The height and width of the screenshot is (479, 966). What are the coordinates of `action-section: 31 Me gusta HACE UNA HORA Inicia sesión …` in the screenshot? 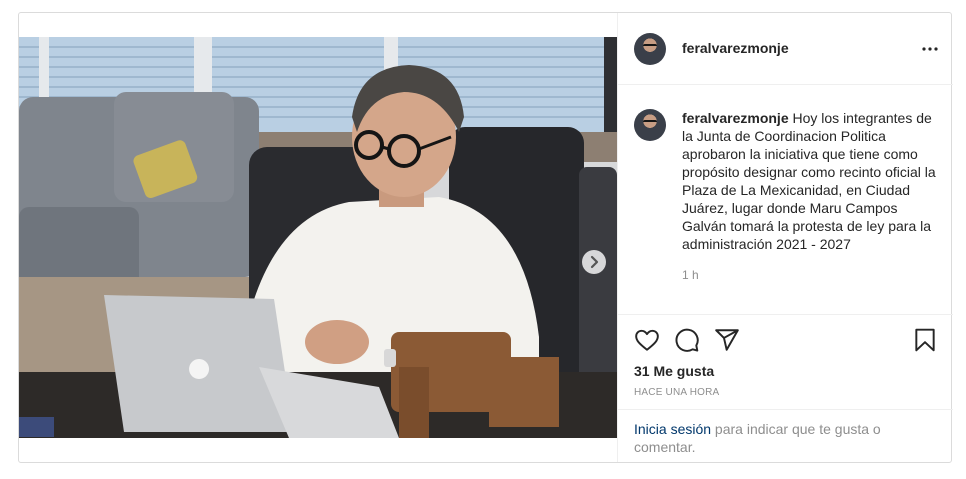 It's located at (785, 388).